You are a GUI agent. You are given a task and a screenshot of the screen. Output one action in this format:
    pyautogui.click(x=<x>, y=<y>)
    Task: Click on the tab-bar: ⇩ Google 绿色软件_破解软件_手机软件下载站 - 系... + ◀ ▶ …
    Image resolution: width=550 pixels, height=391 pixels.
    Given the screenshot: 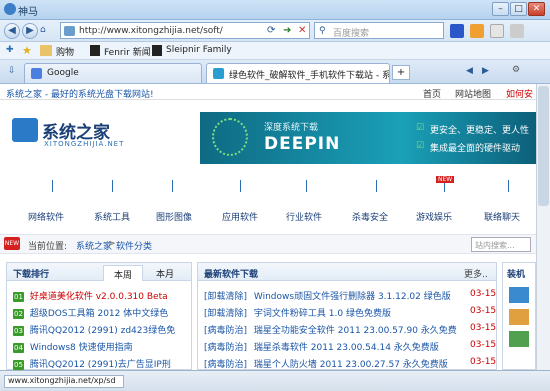 What is the action you would take?
    pyautogui.click(x=275, y=72)
    